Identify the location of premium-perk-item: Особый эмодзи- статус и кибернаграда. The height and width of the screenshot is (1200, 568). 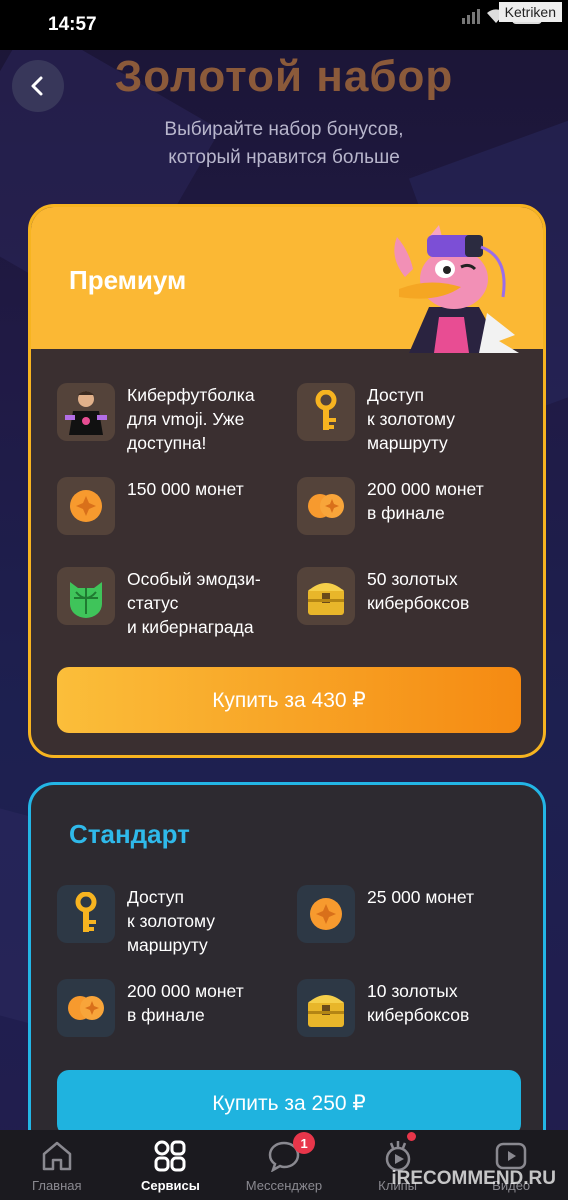
(172, 603).